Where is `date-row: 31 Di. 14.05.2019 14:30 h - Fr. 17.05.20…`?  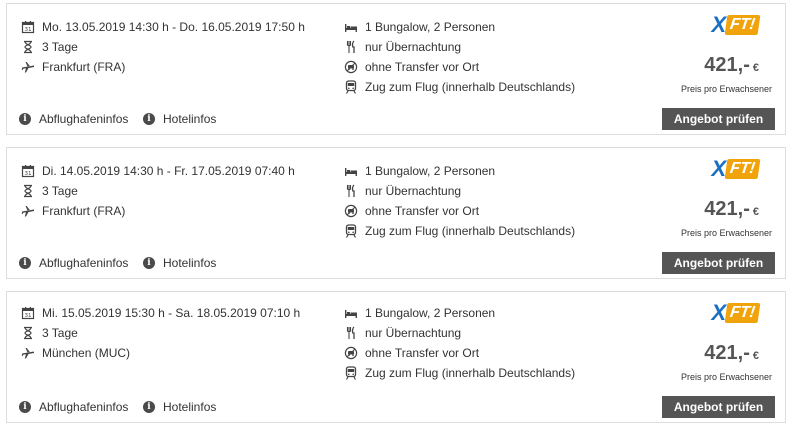
date-row: 31 Di. 14.05.2019 14:30 h - Fr. 17.05.20… is located at coordinates (158, 171).